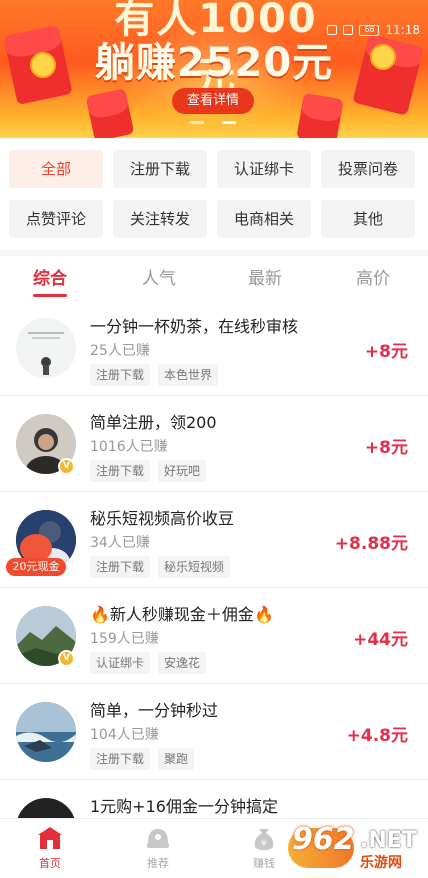 This screenshot has height=878, width=428. What do you see at coordinates (184, 806) in the screenshot?
I see `task-title: 1元购+16佣金一分钟搞定` at bounding box center [184, 806].